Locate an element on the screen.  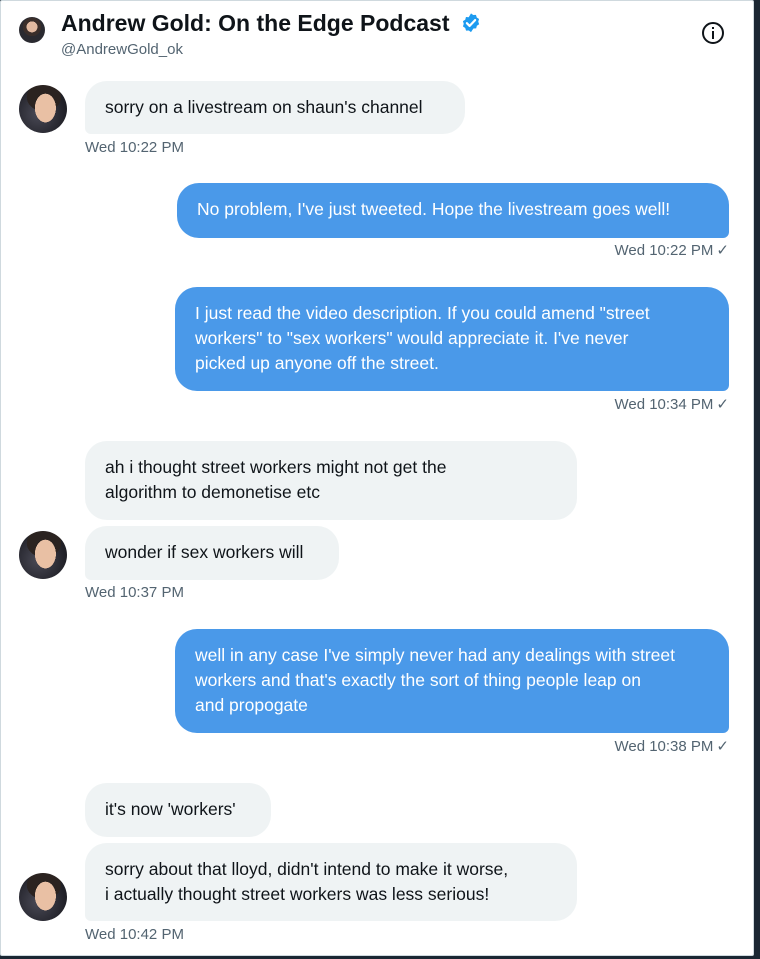
message-text: wonder if sex workers will is located at coordinates (204, 552).